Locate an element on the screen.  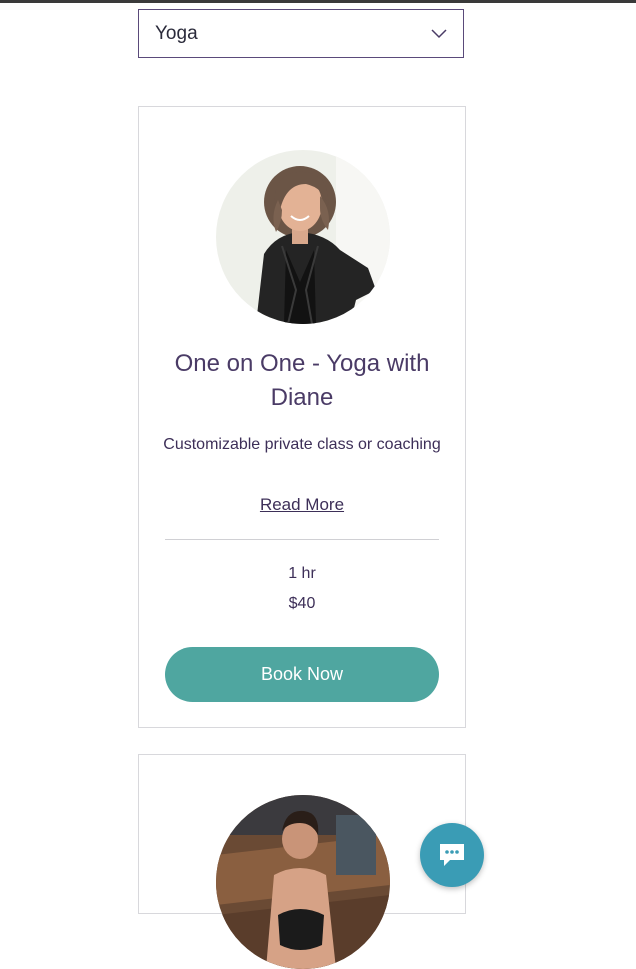
chevron-down-icon is located at coordinates (439, 33).